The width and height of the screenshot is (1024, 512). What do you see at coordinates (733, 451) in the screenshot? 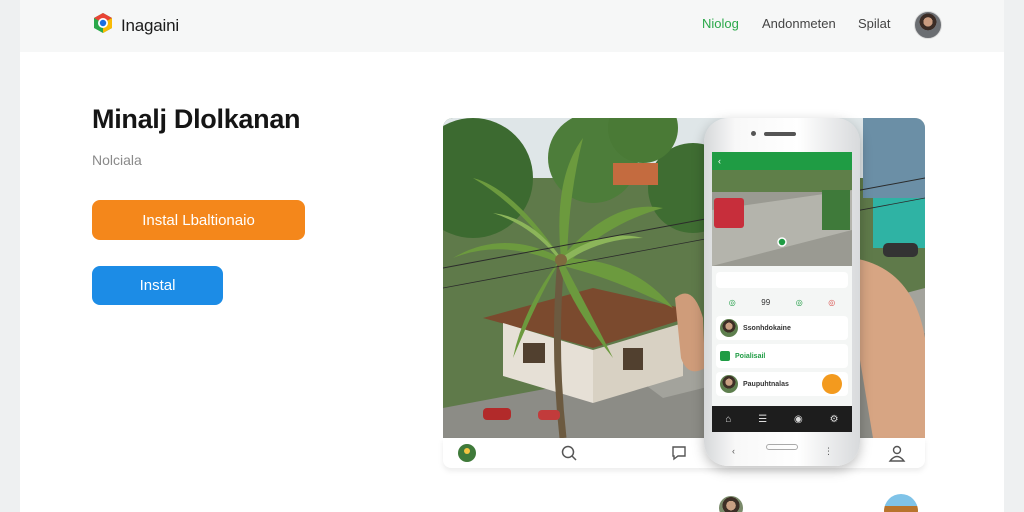
I see `phone-back-key-icon: ‹` at bounding box center [733, 451].